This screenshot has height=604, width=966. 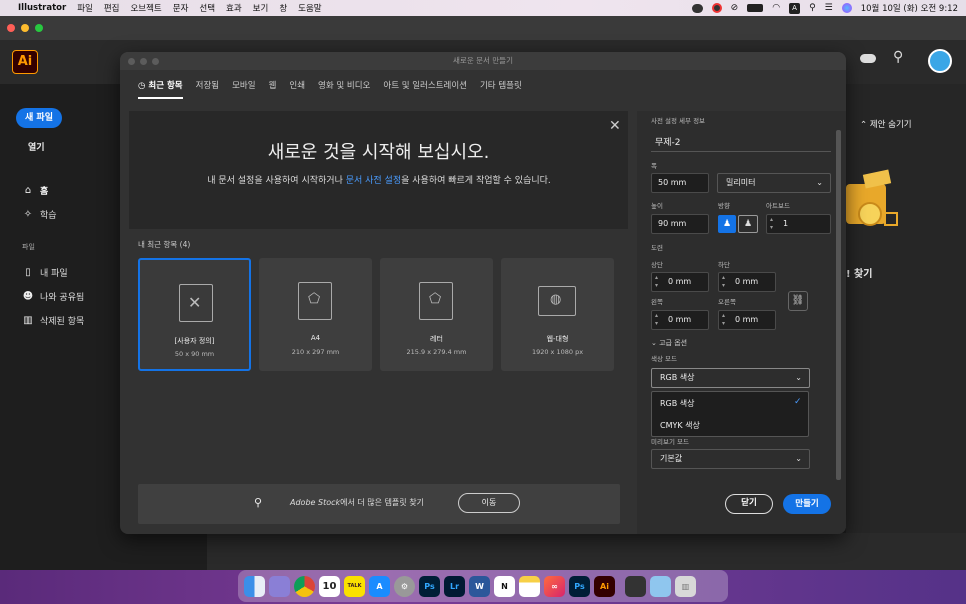 I want to click on hide-suggestions-link: ⌃ 제안 숨기기, so click(x=886, y=124).